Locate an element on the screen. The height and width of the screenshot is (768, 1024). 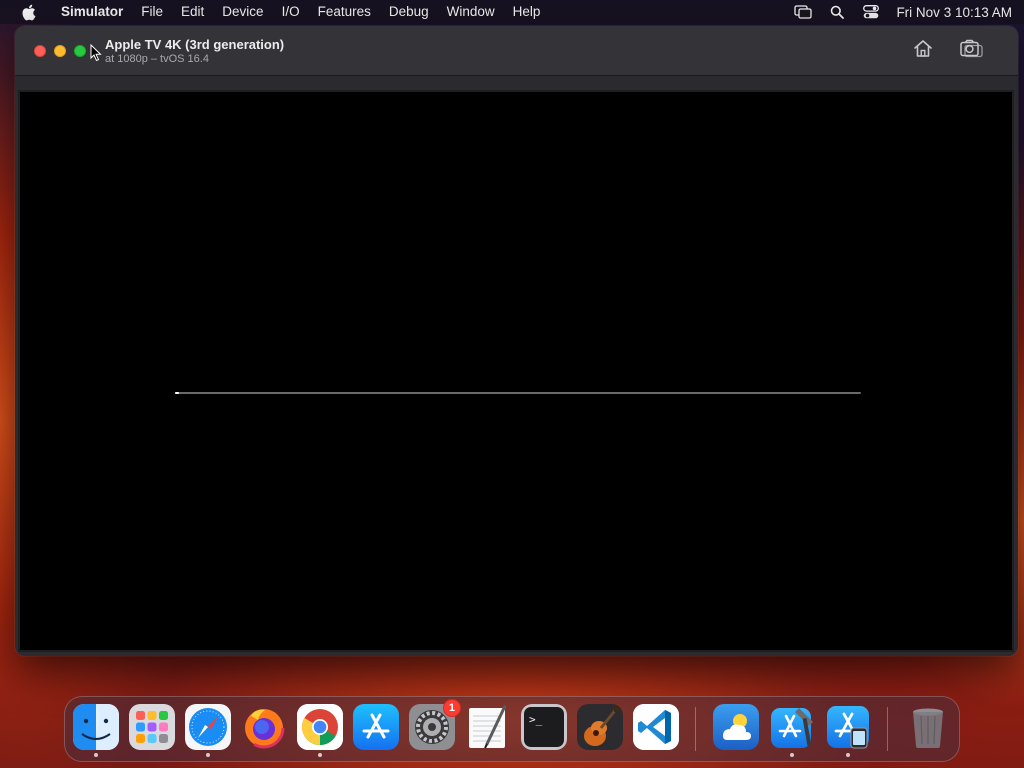
menu-debug: Debug is located at coordinates (409, 12).